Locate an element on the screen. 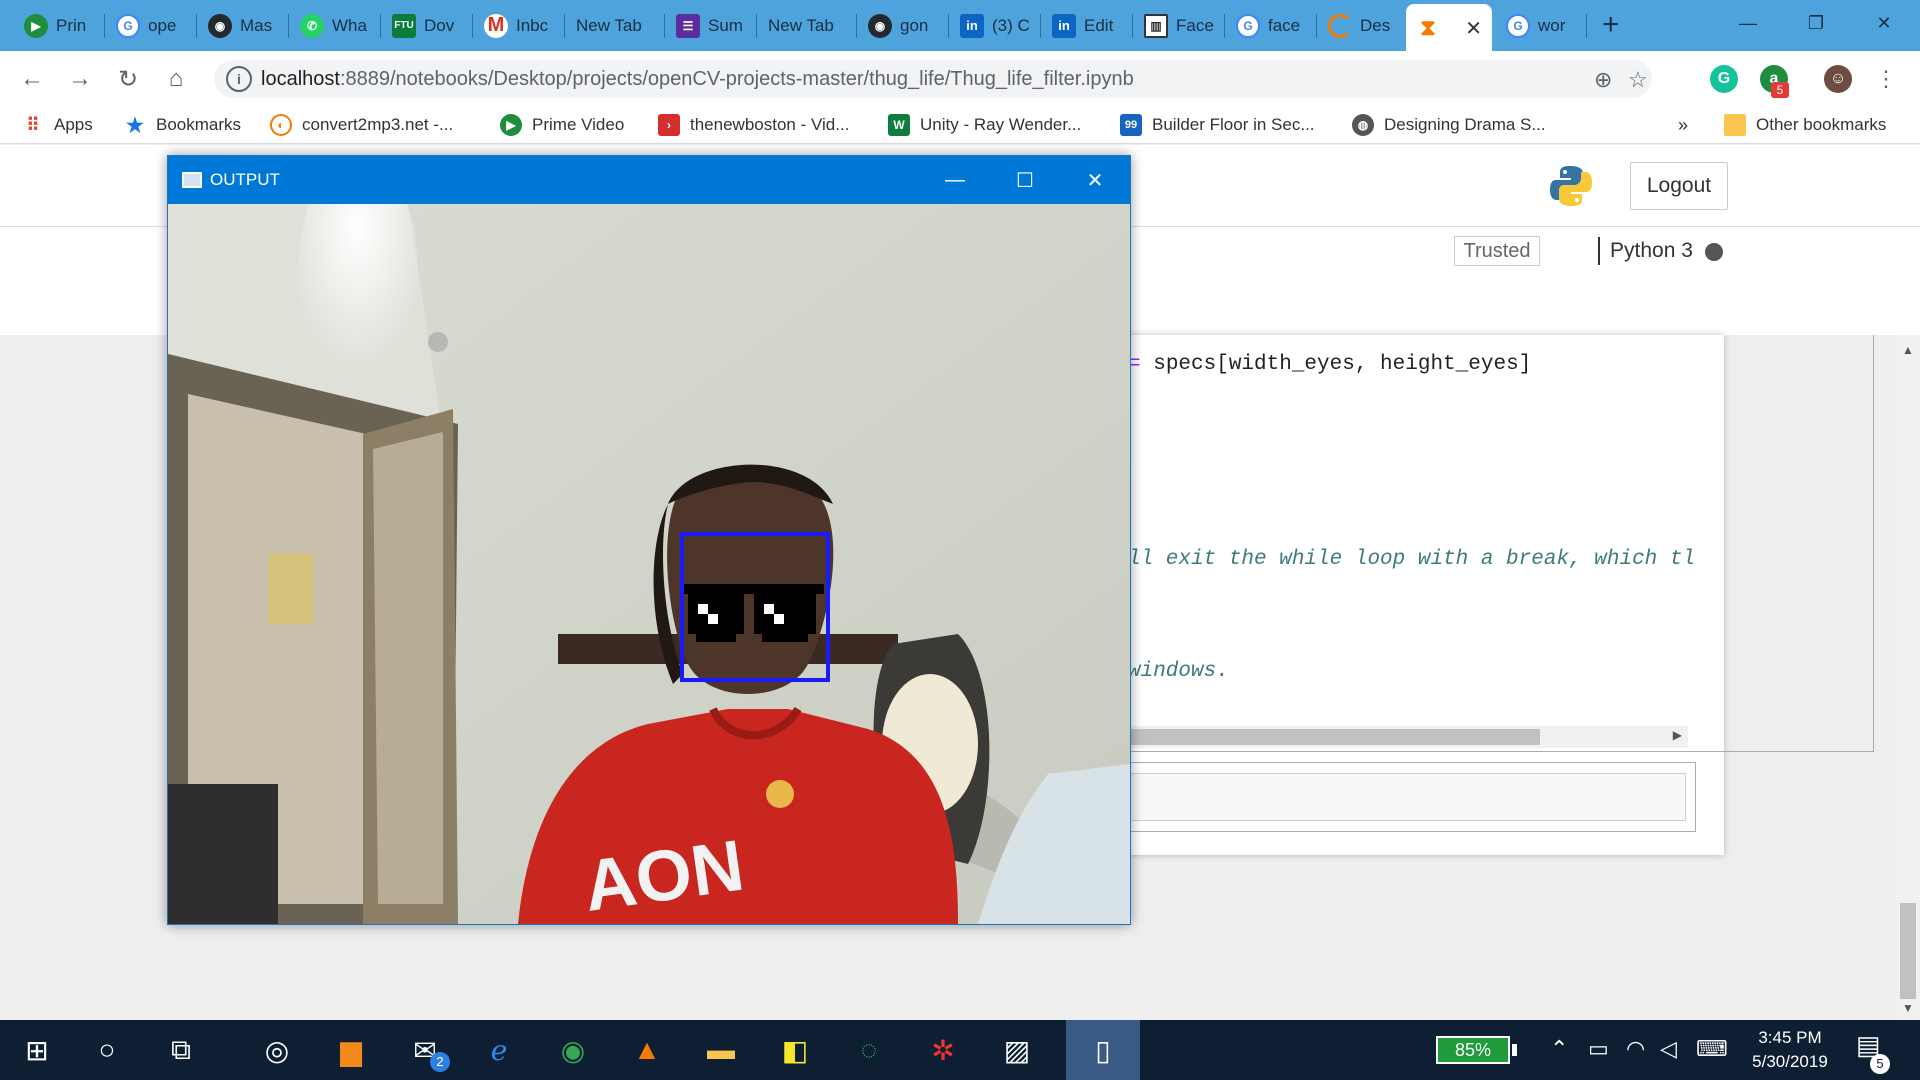  scroll-up-icon: ▲ is located at coordinates (1908, 350).